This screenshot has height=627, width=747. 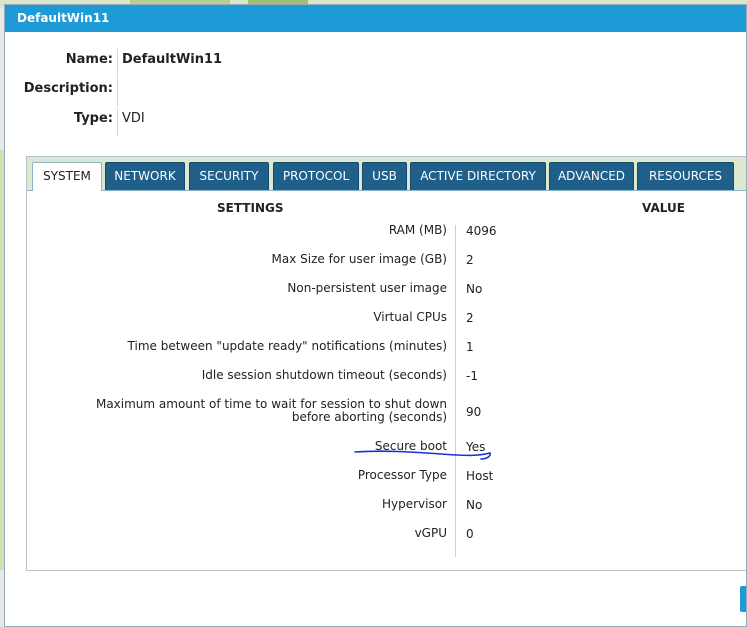 I want to click on info-label: Name:, so click(x=89, y=59).